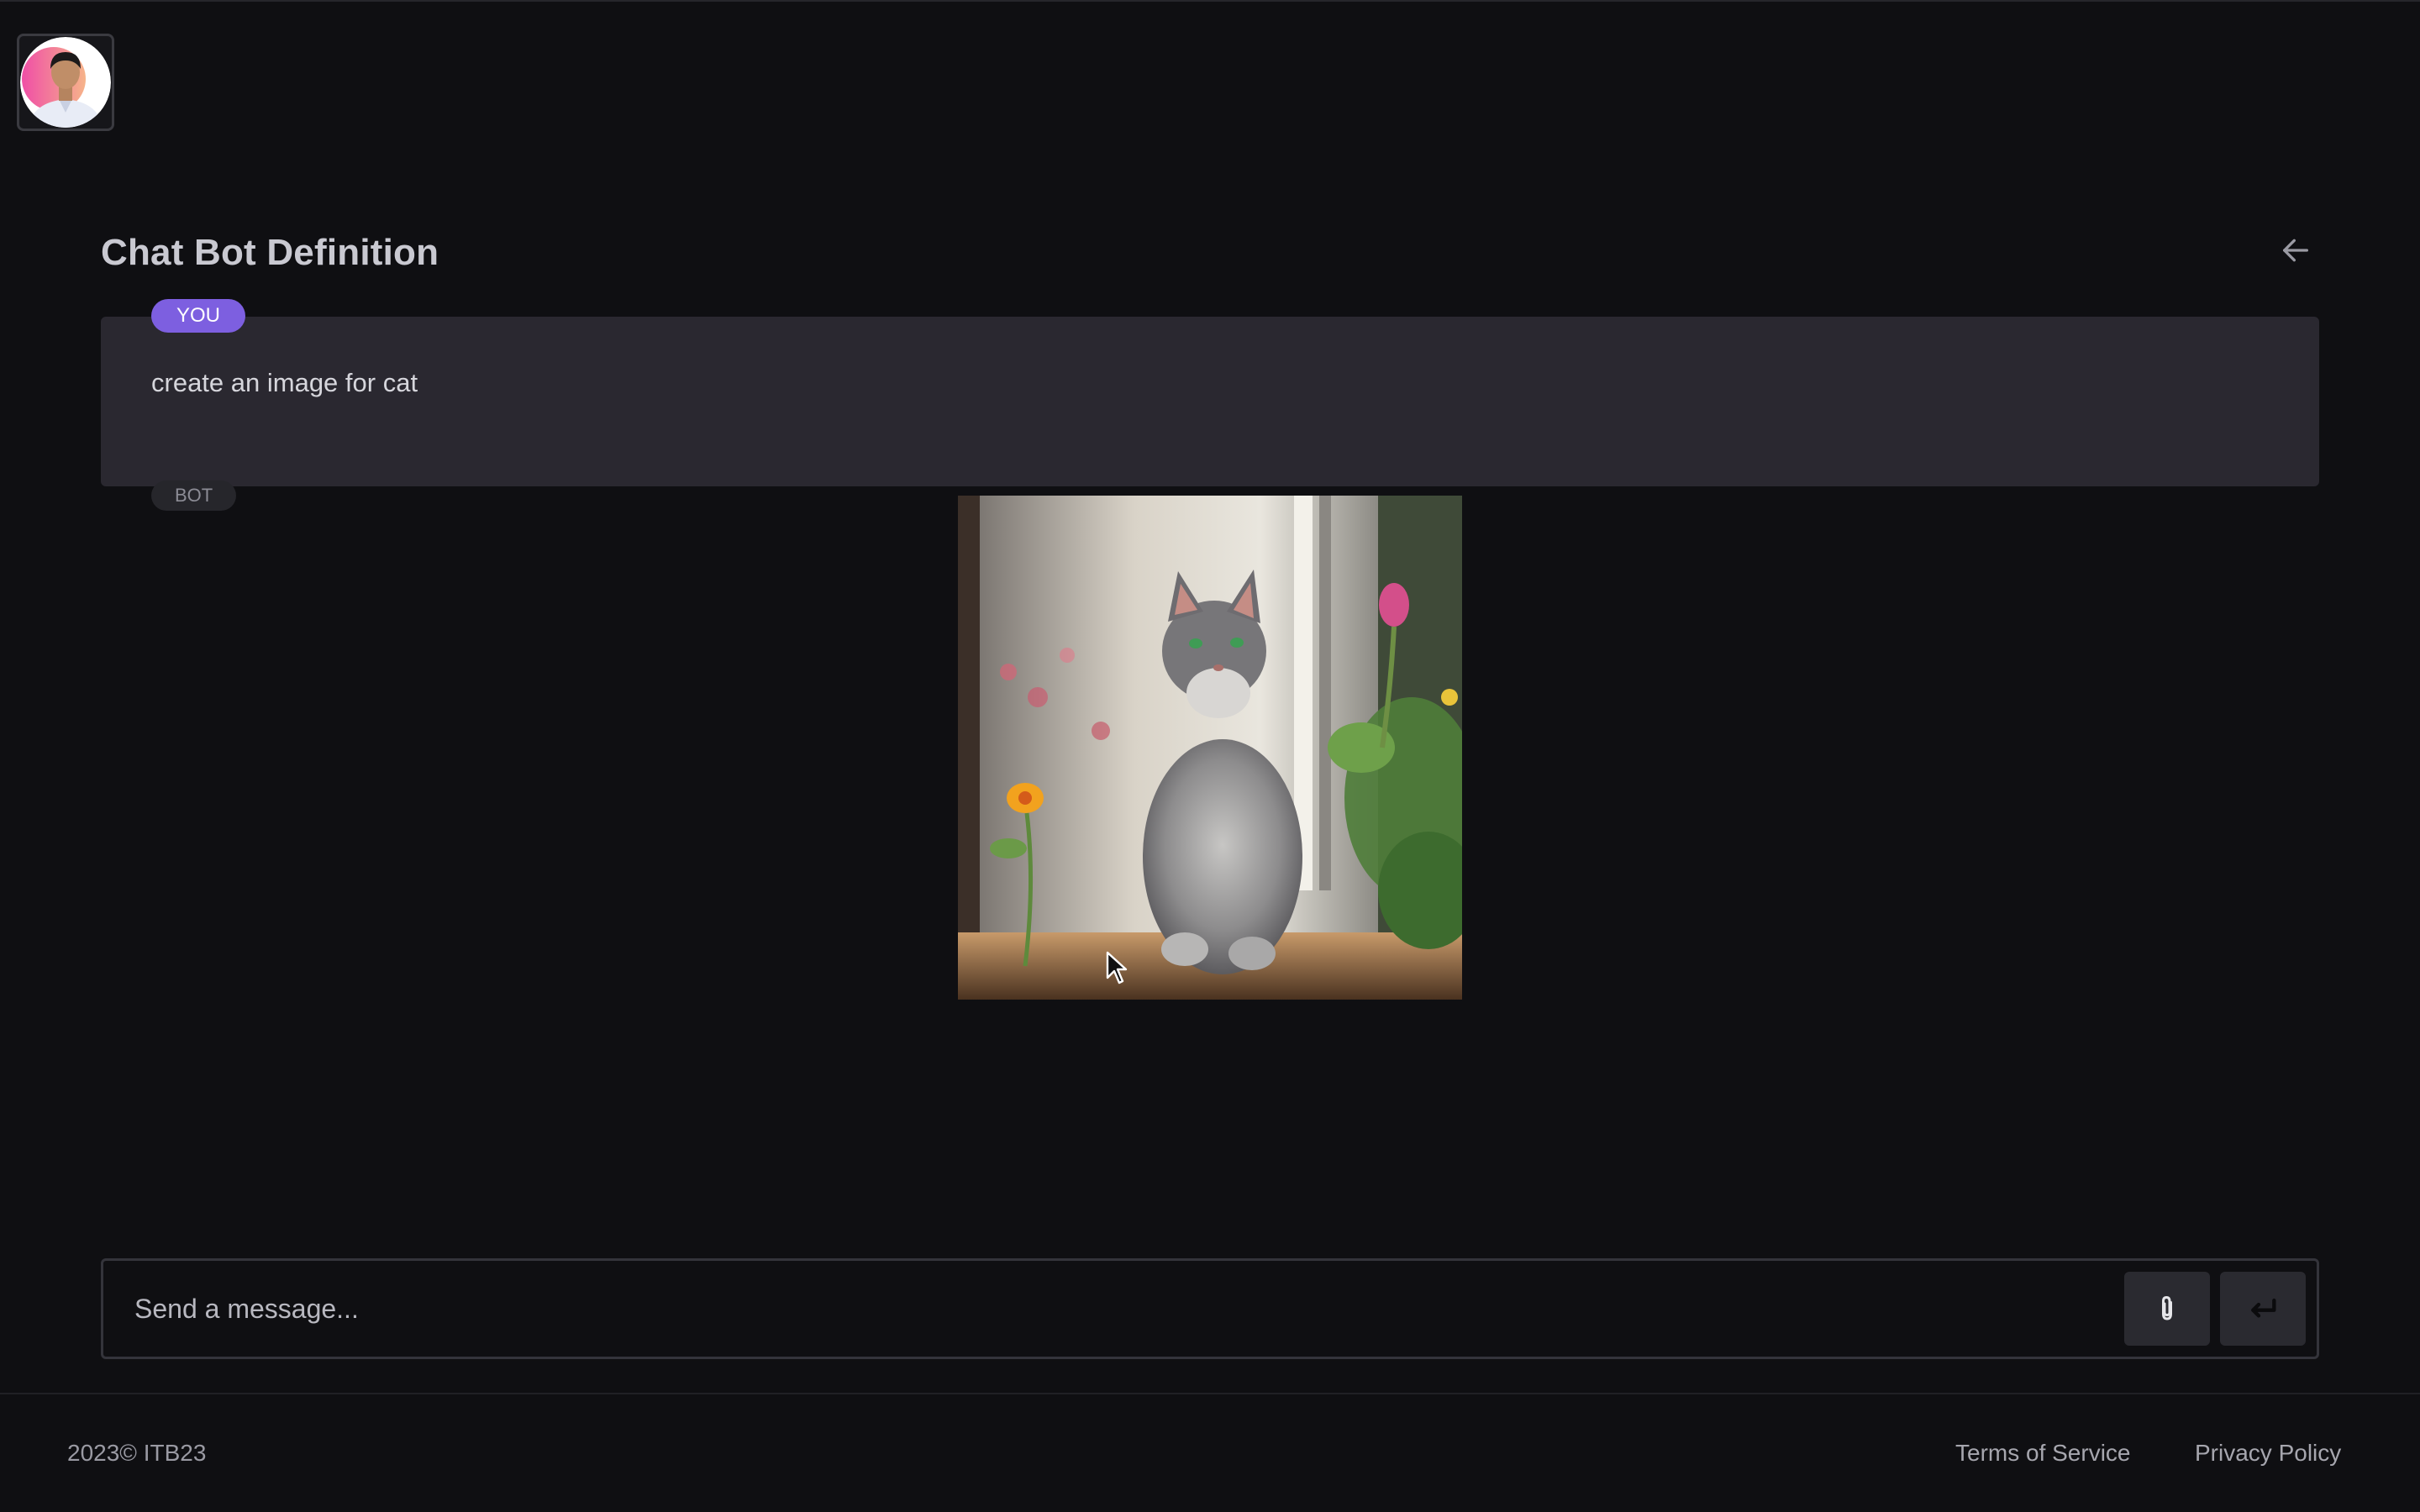 The width and height of the screenshot is (2420, 1512). Describe the element at coordinates (2043, 1453) in the screenshot. I see `terms-of-service-link: Terms of Service` at that location.